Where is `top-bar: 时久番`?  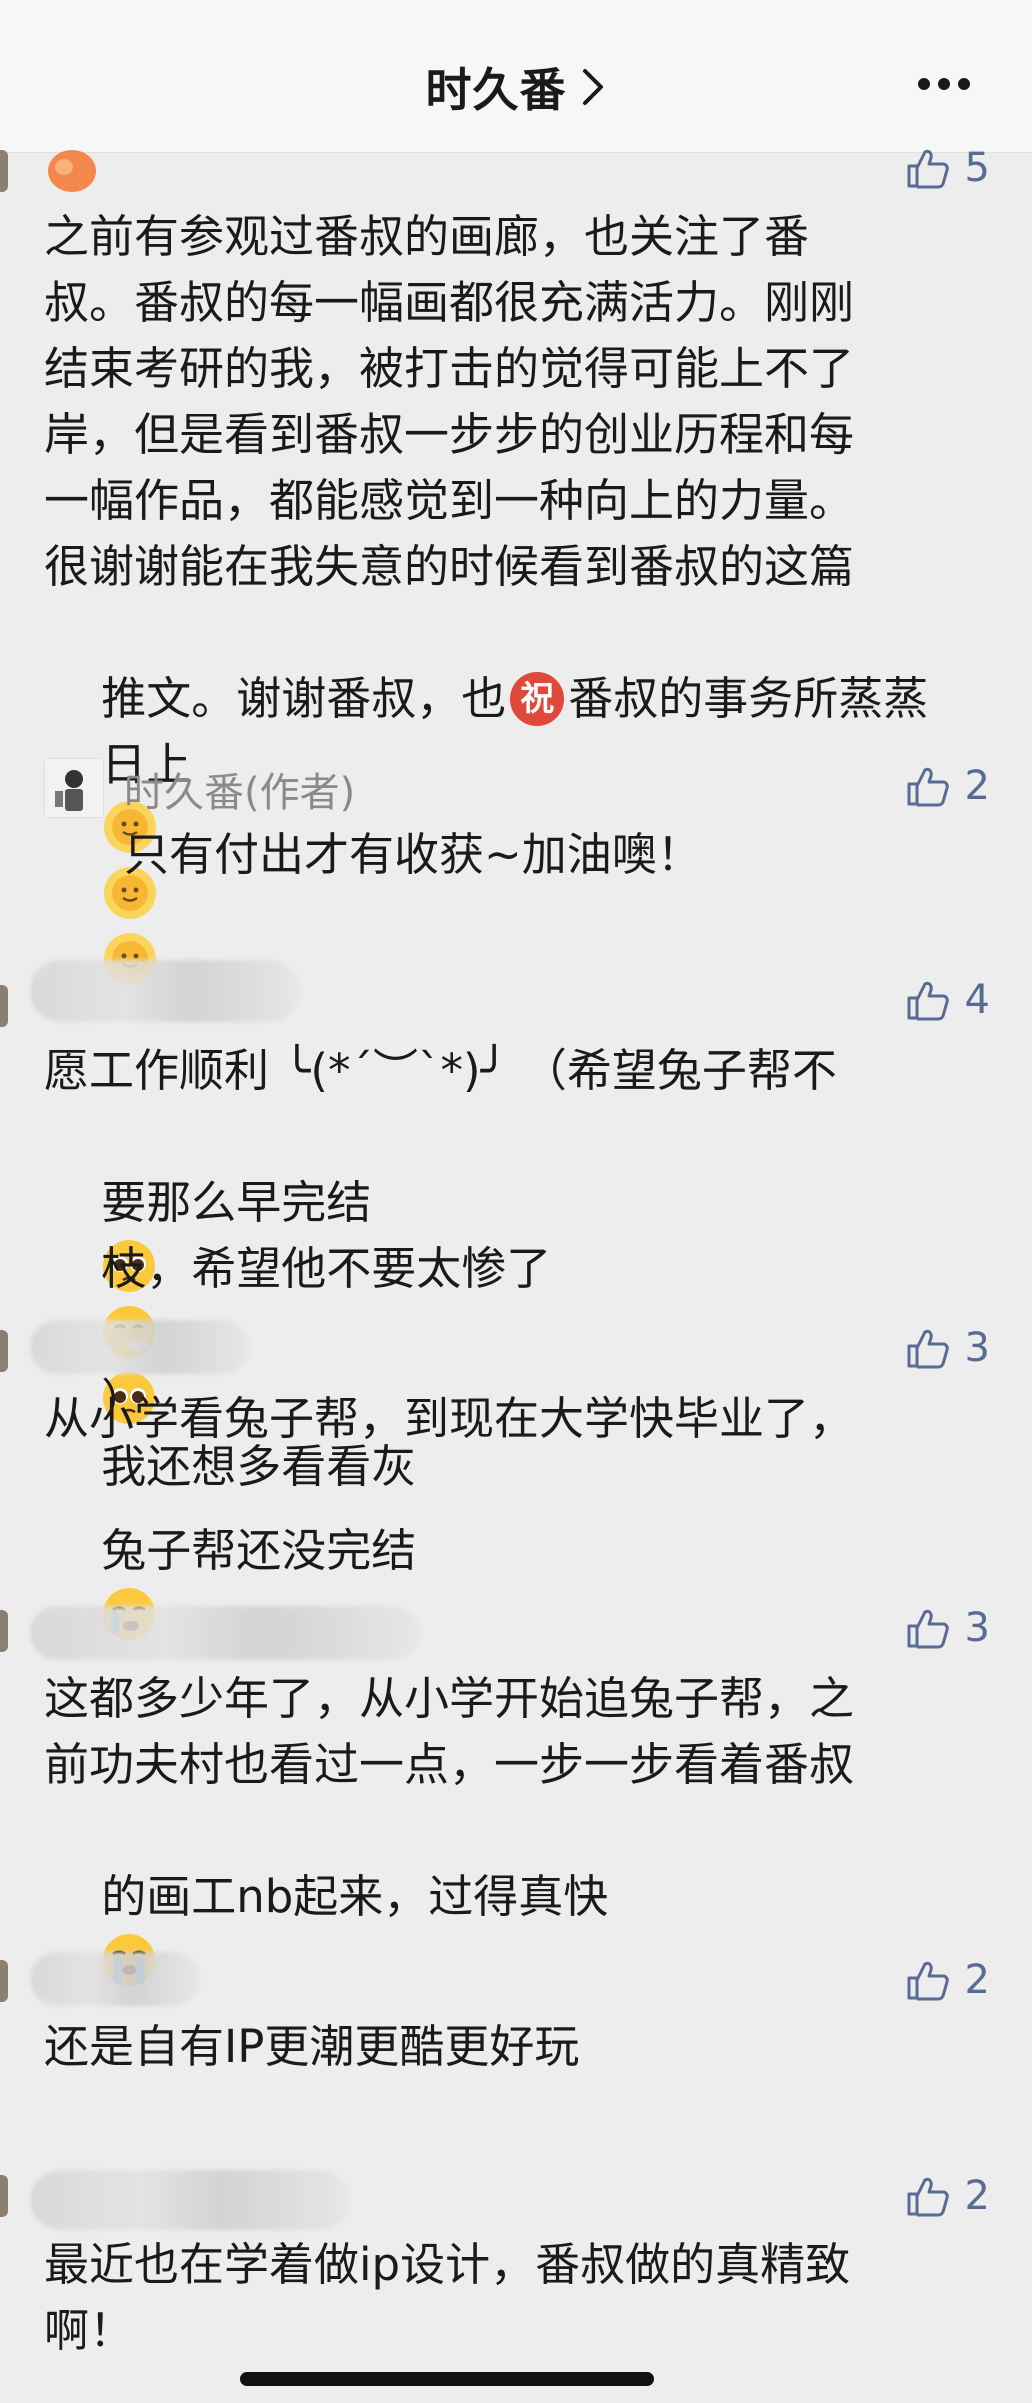 top-bar: 时久番 is located at coordinates (516, 76).